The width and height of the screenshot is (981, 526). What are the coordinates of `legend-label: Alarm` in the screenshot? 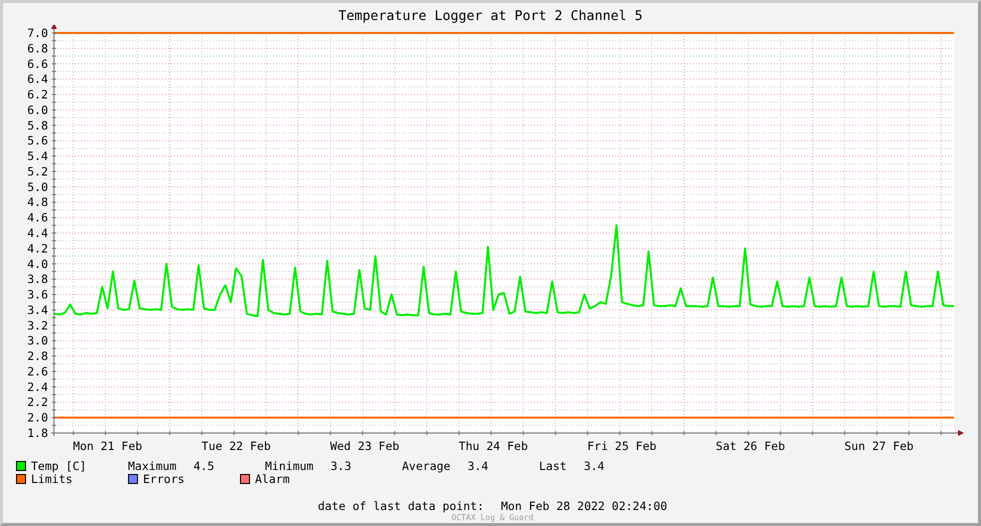 It's located at (272, 479).